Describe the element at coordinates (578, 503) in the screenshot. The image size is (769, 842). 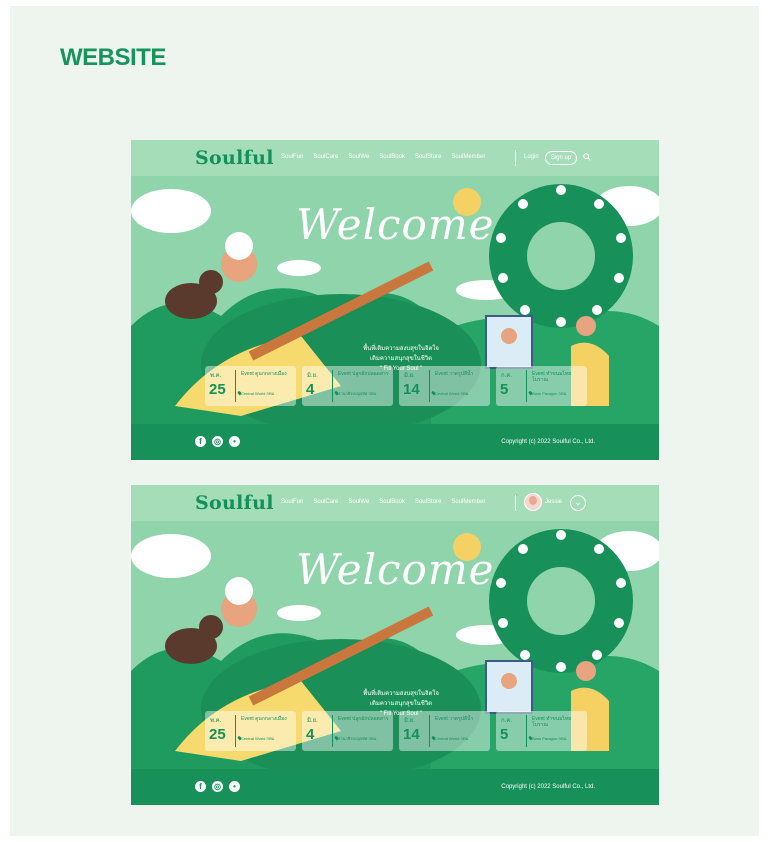
I see `chevron-down-icon: ⌄` at that location.